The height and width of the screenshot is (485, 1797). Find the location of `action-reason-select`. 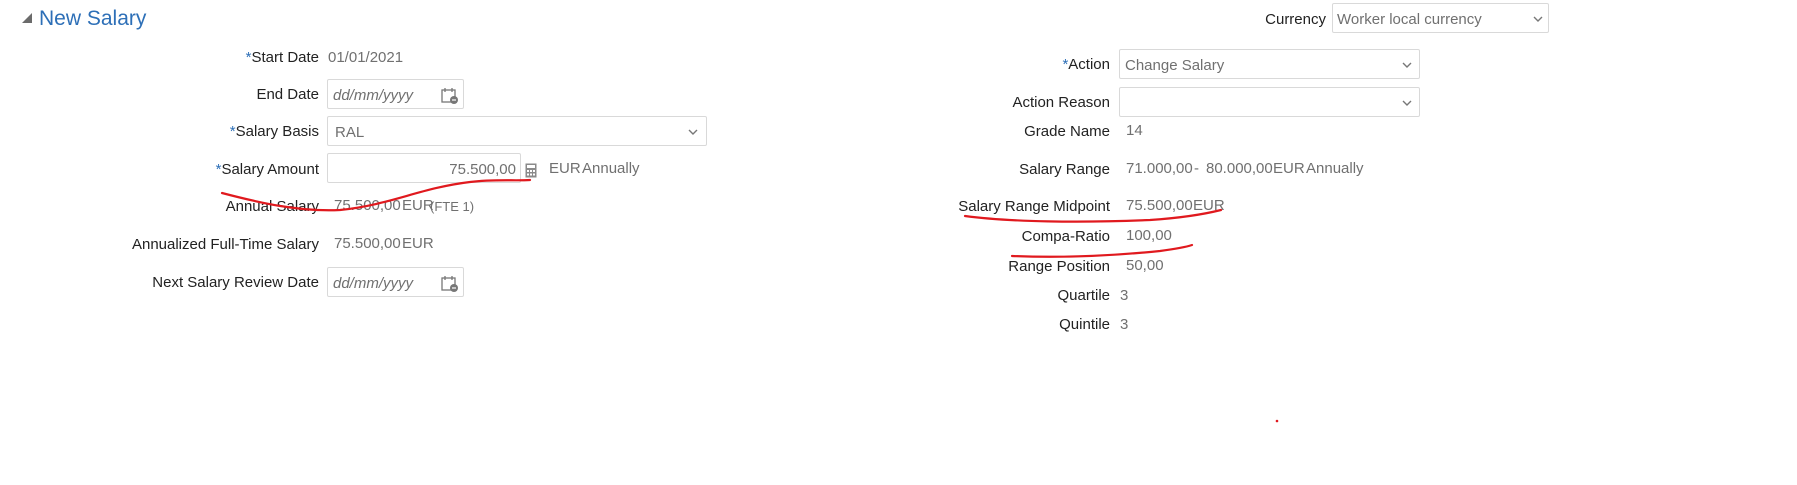

action-reason-select is located at coordinates (1269, 102).